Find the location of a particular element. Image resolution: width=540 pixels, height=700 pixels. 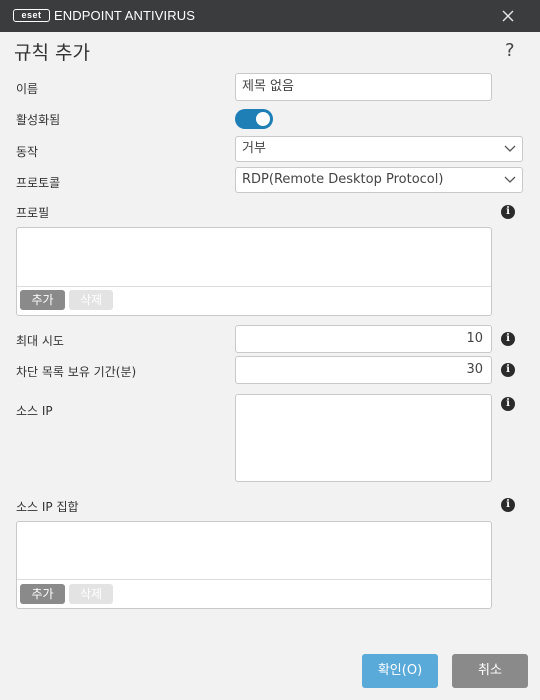

protocol-select: RDP(Remote Desktop Protocol) is located at coordinates (379, 180).